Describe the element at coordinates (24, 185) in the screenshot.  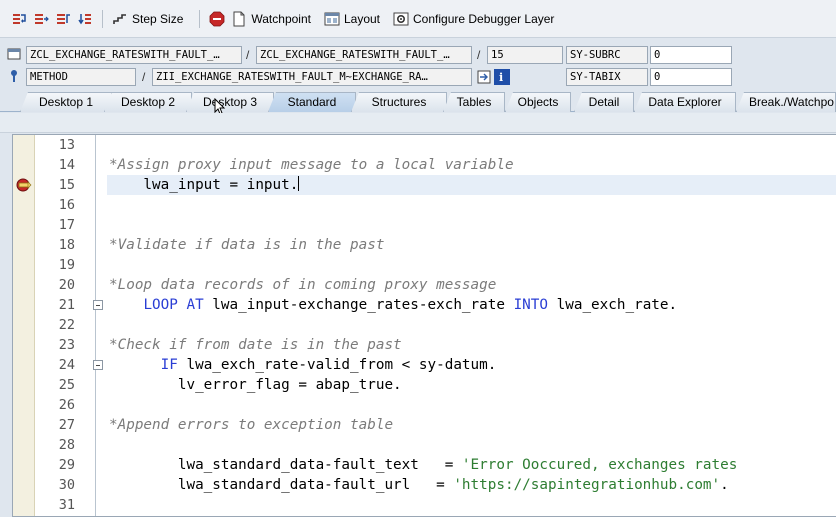
I see `breakpoint-icon` at that location.